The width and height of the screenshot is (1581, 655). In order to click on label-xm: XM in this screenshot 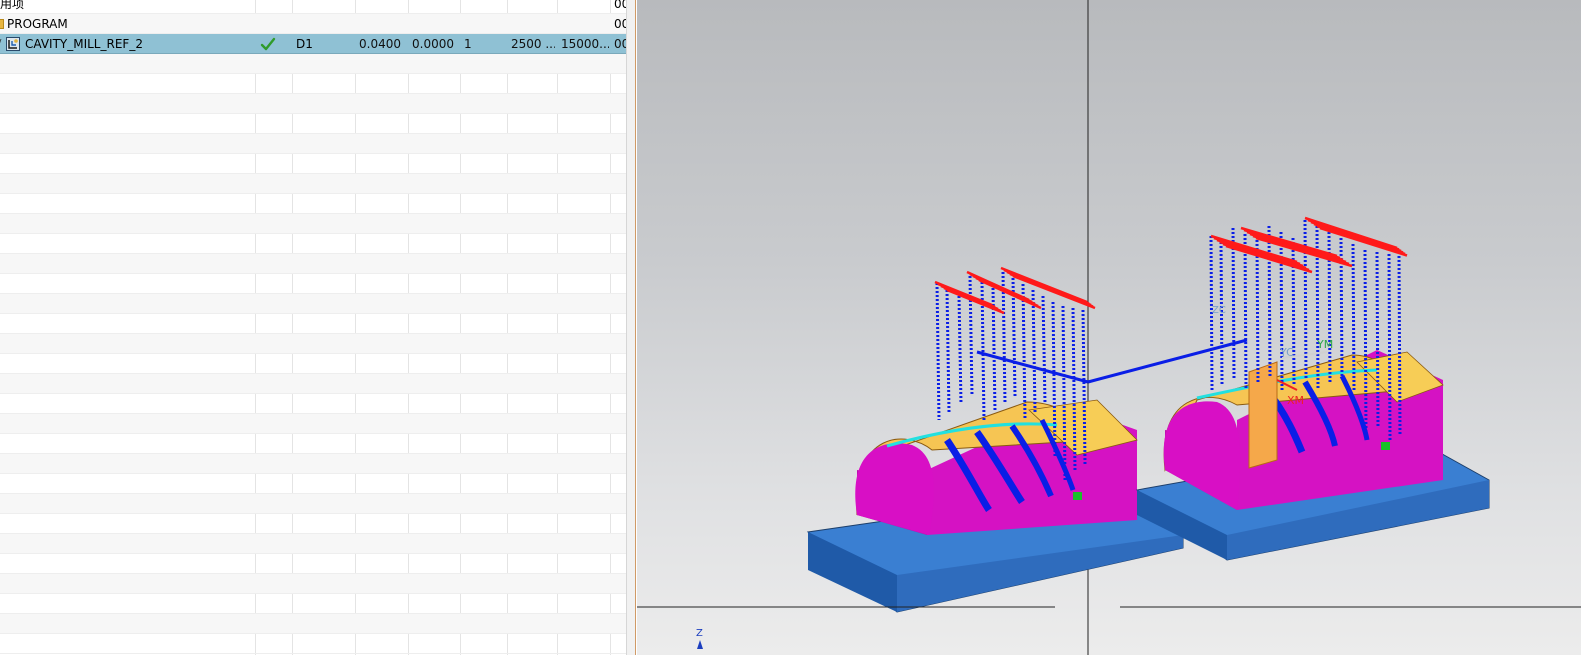, I will do `click(1295, 400)`.